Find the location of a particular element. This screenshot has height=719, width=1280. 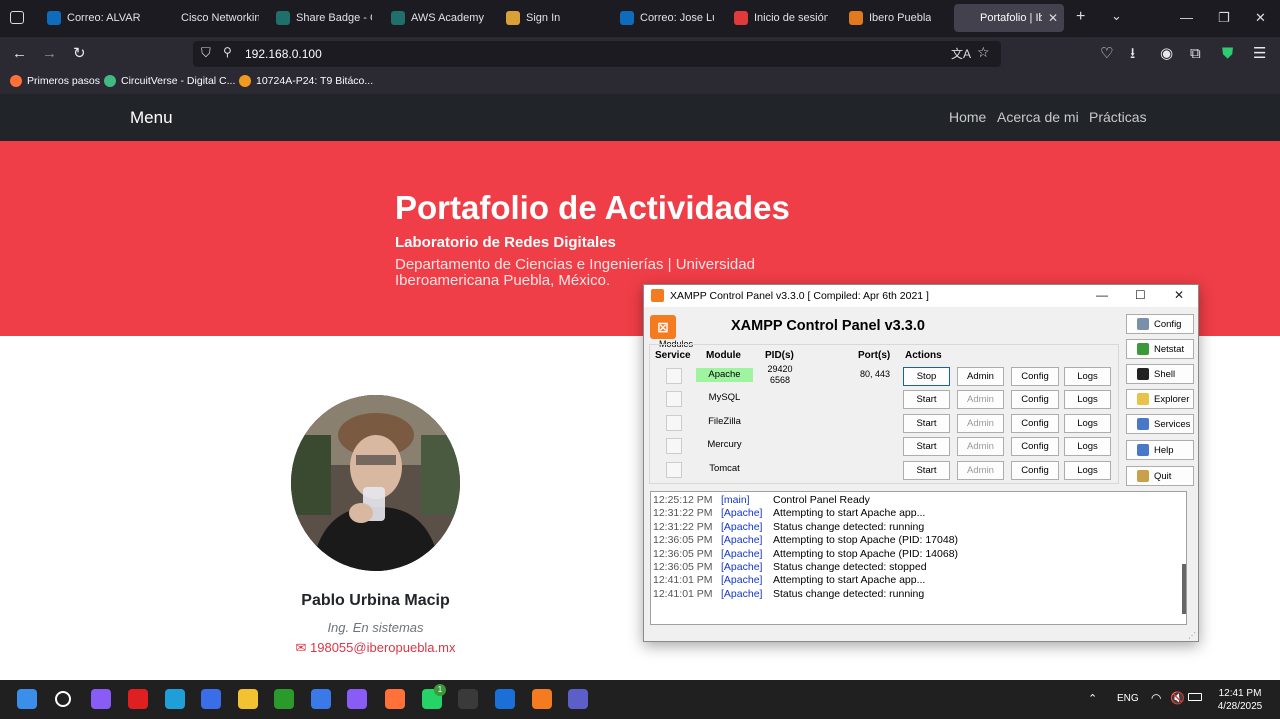

shield-icon: ⛉ is located at coordinates (206, 53).